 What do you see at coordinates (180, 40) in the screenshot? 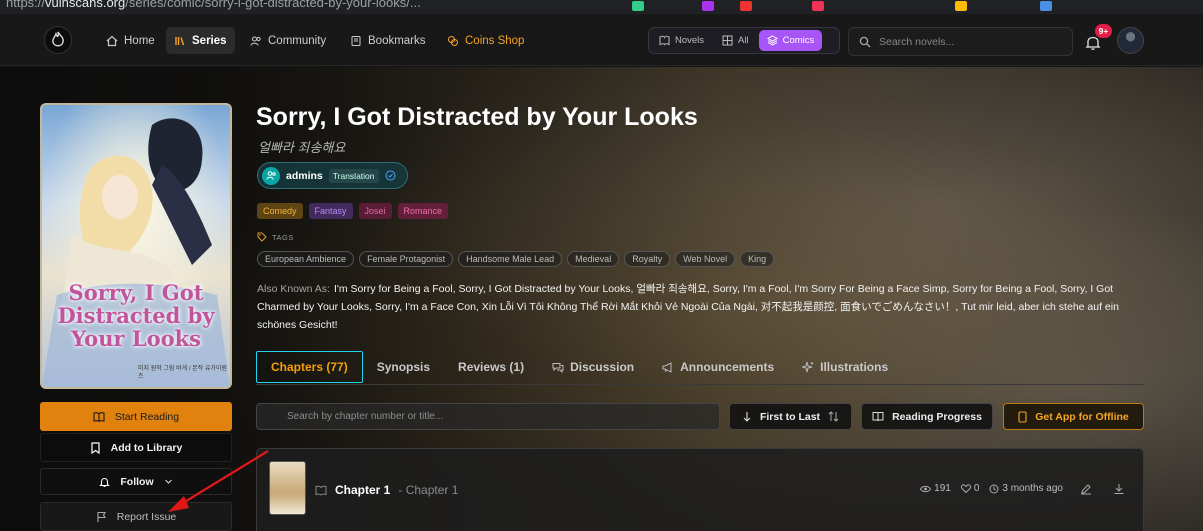
I see `books-icon` at bounding box center [180, 40].